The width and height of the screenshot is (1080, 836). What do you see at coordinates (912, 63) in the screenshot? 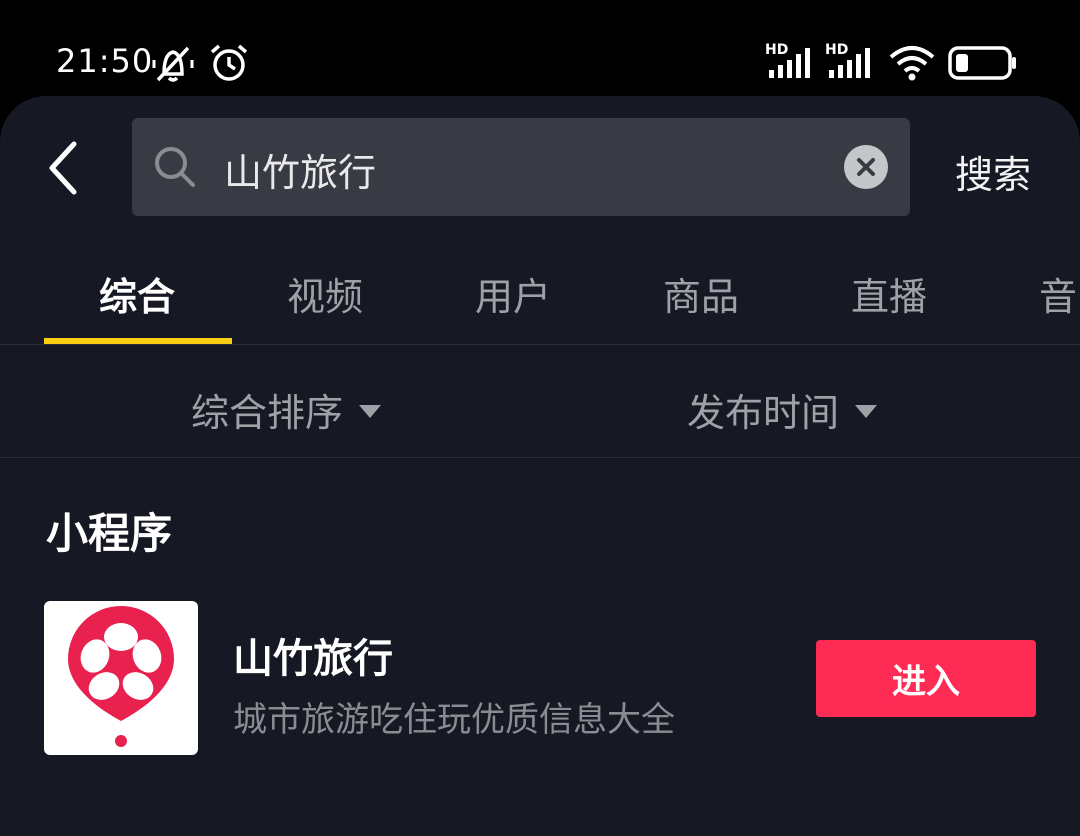
I see `wifi-icon` at bounding box center [912, 63].